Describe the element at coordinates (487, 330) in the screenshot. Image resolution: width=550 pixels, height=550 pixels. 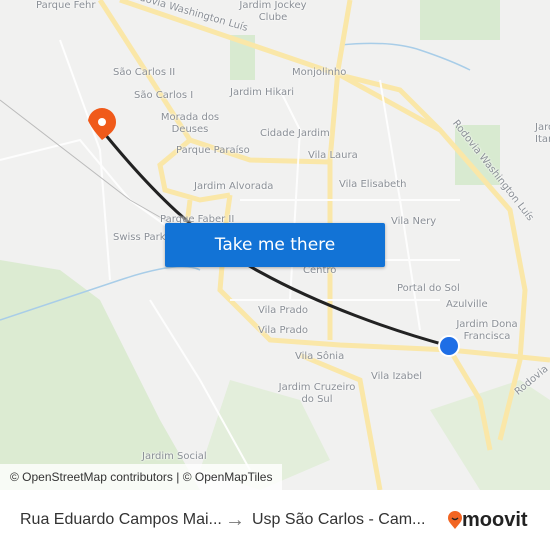
I see `map-label: Jardim Dona Francisca` at that location.